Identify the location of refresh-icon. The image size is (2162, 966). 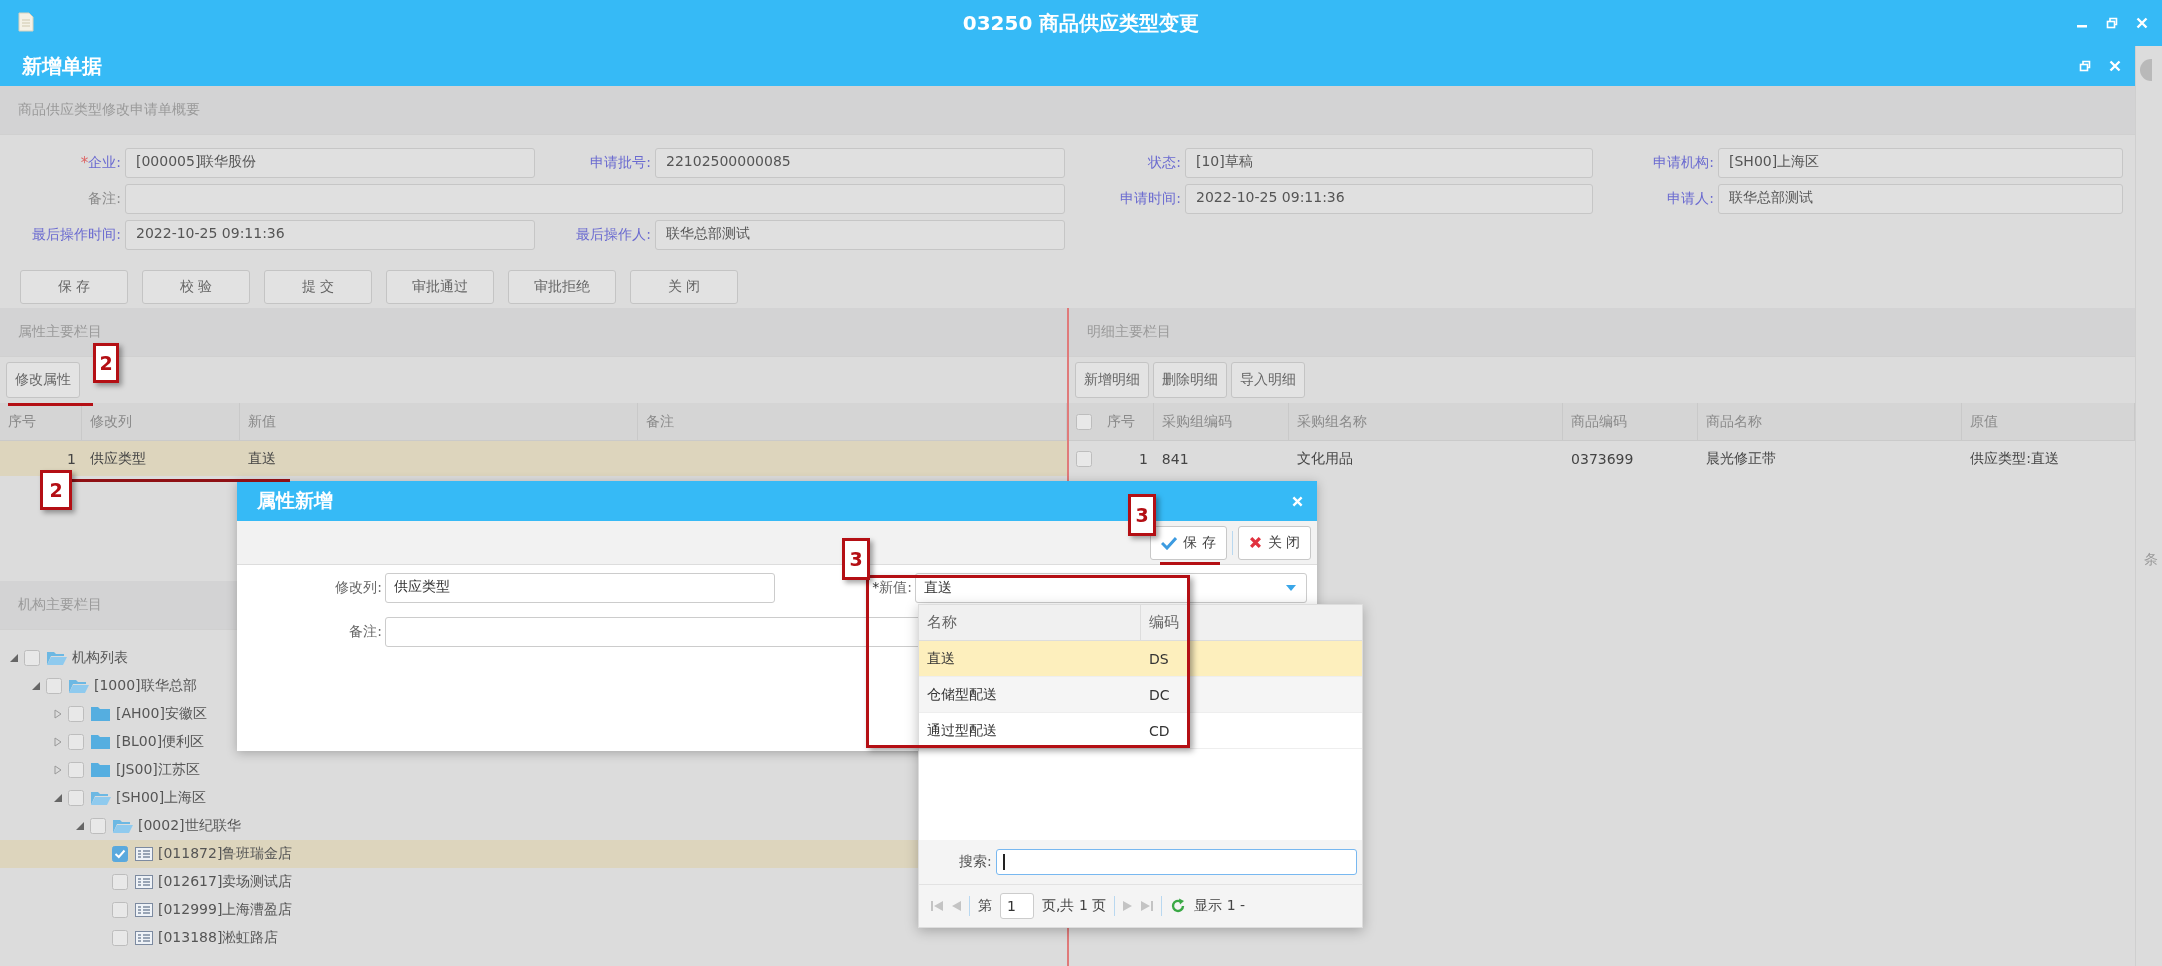
(1178, 906).